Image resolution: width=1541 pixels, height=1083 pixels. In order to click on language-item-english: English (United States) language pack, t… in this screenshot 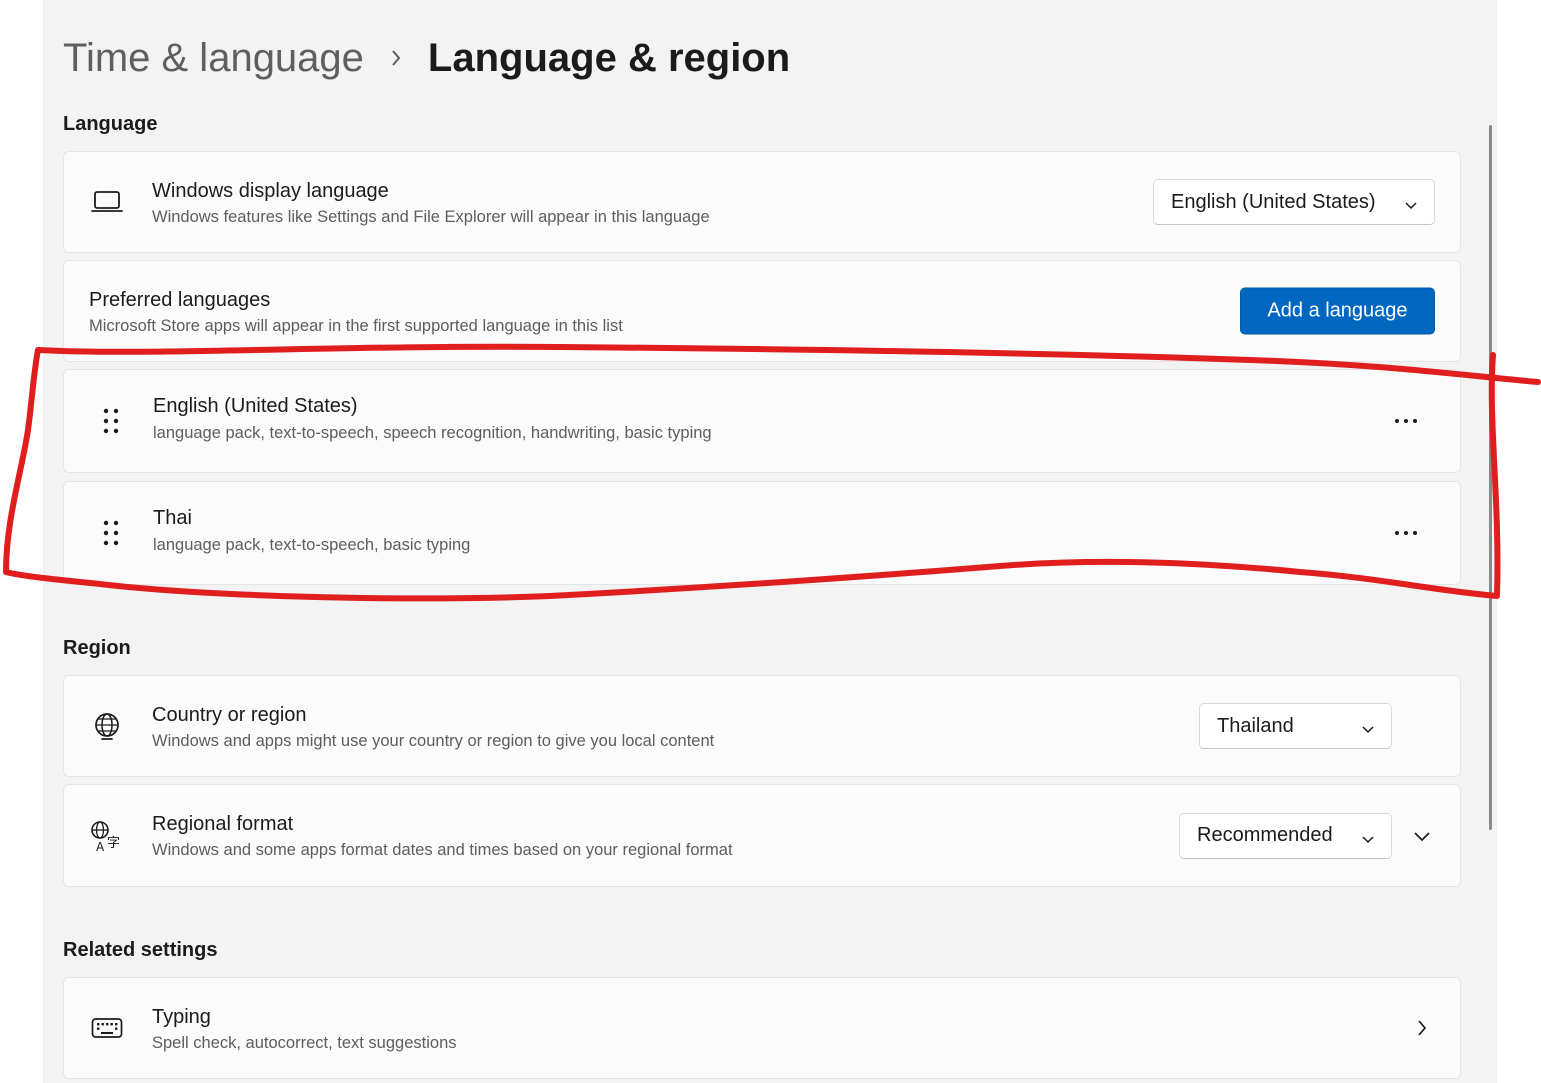, I will do `click(762, 421)`.